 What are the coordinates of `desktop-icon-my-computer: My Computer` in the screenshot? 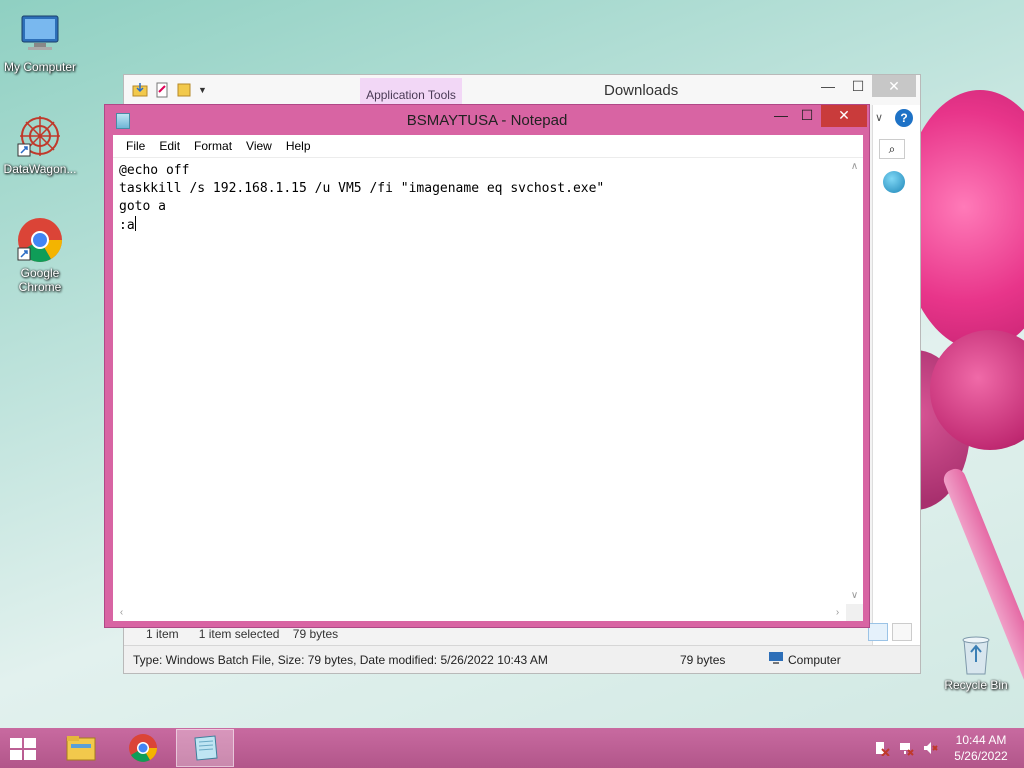 It's located at (40, 42).